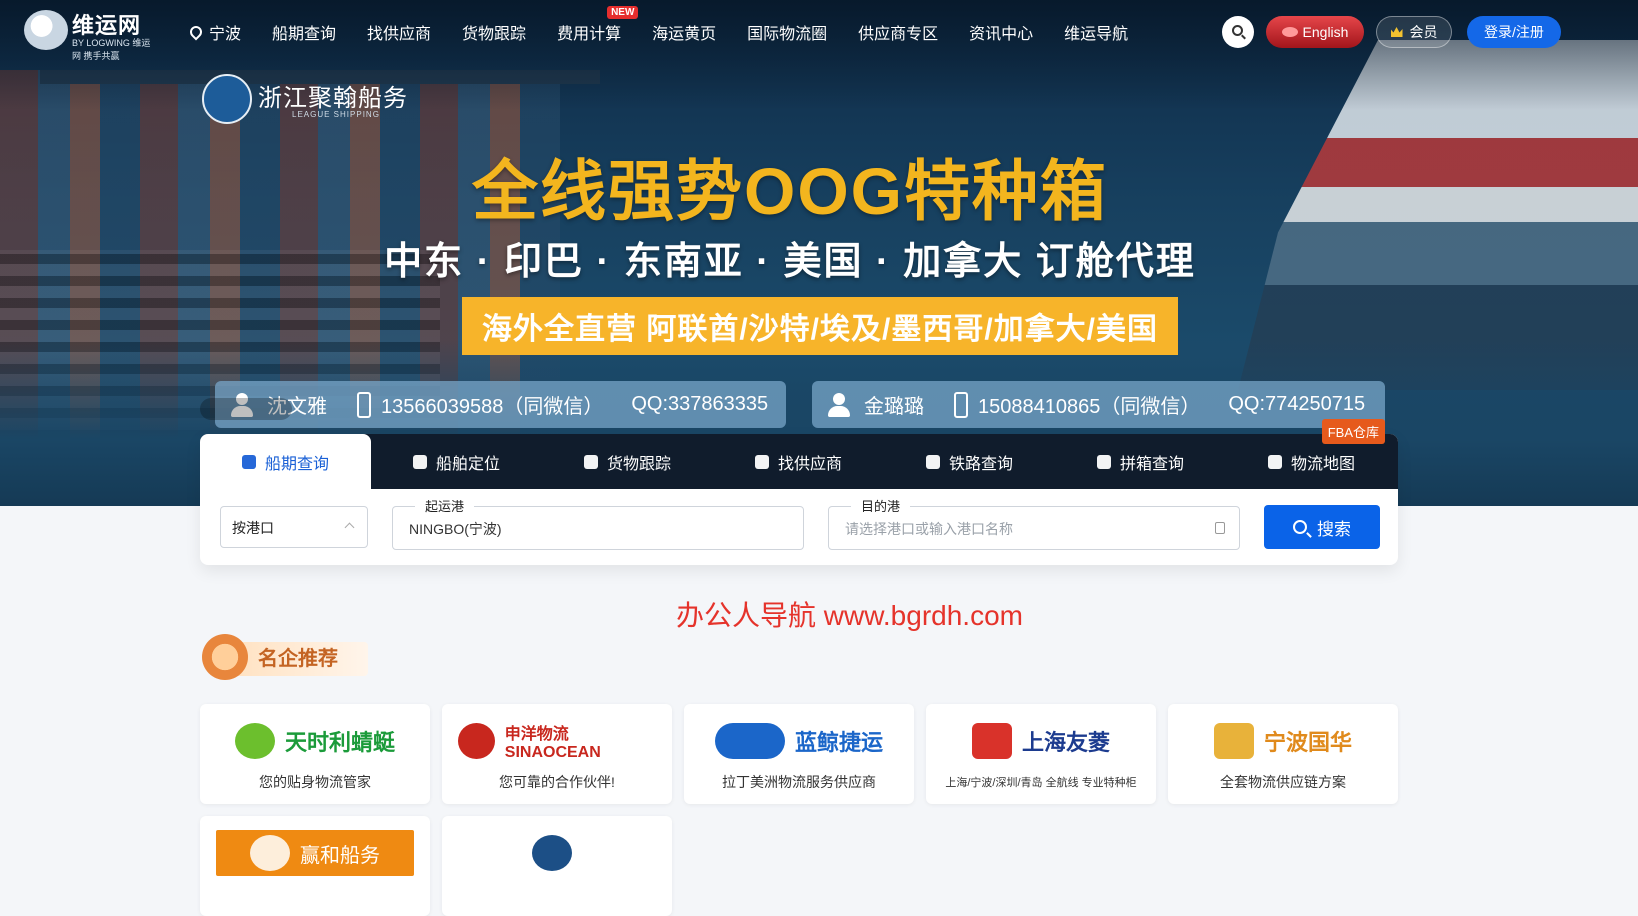  I want to click on featured-badge-icon, so click(225, 657).